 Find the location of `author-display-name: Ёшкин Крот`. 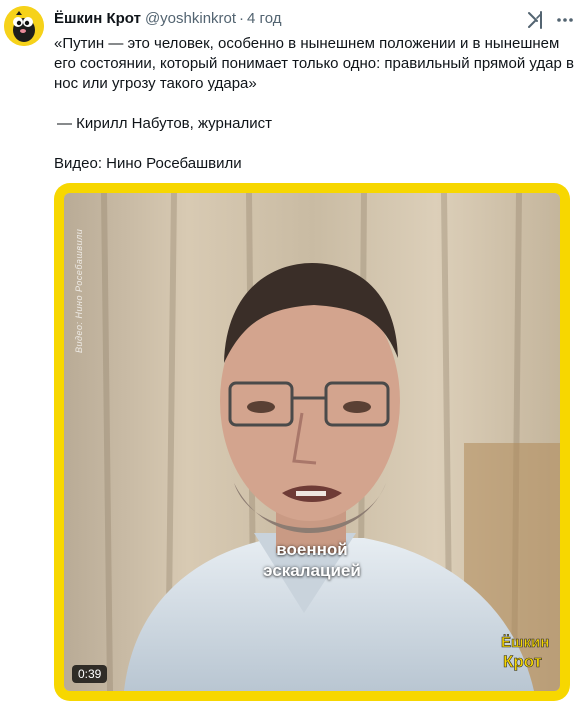

author-display-name: Ёшкин Крот is located at coordinates (97, 18).